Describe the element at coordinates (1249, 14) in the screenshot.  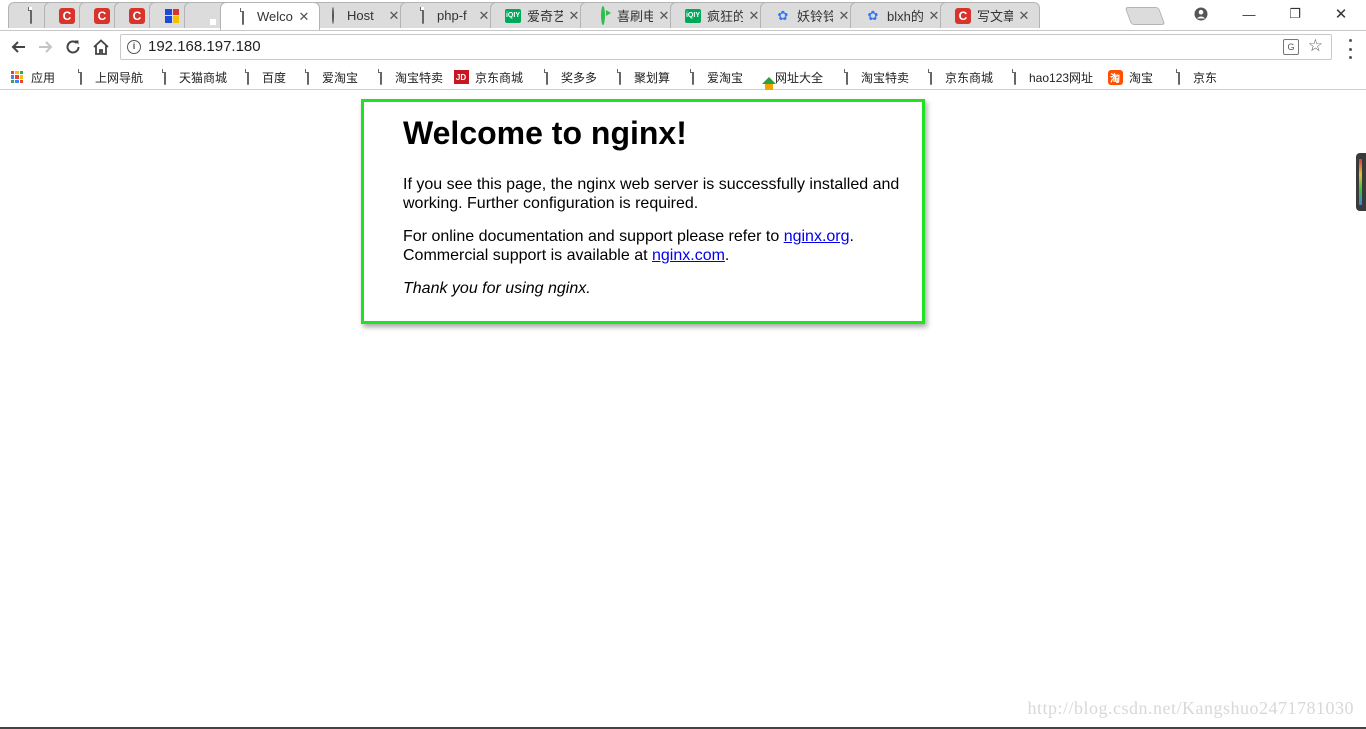
I see `minimize-button: —` at that location.